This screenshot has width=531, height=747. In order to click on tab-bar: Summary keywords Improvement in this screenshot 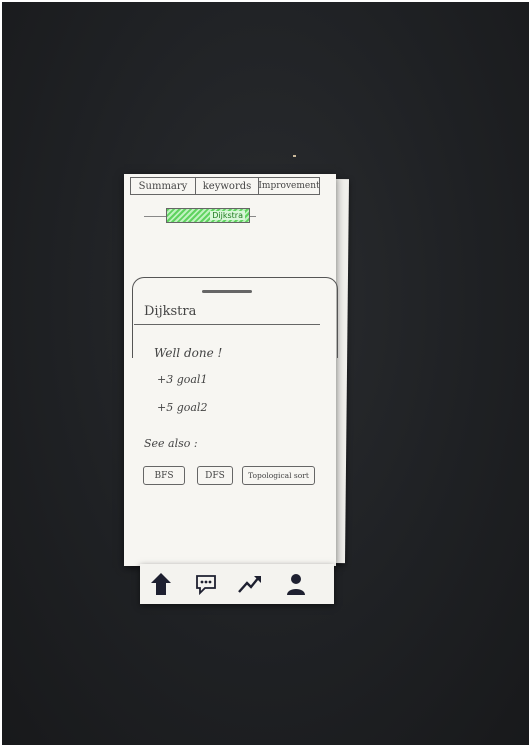, I will do `click(230, 186)`.